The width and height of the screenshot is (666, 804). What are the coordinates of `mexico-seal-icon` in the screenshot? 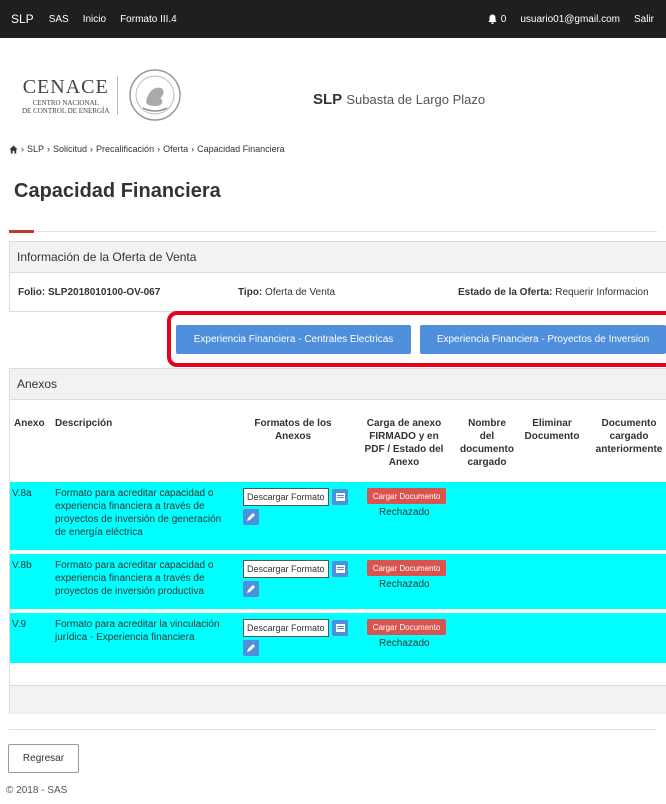 It's located at (155, 95).